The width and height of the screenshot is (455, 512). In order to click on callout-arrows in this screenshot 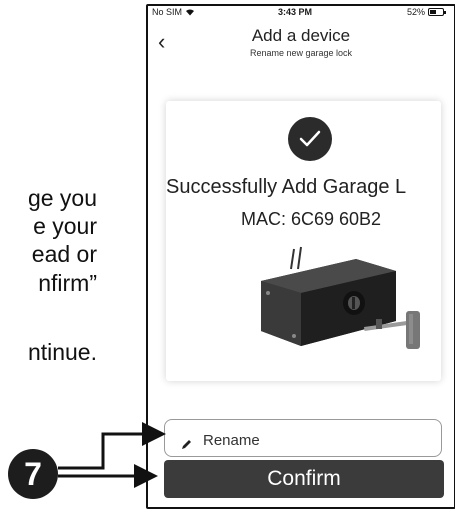, I will do `click(112, 455)`.